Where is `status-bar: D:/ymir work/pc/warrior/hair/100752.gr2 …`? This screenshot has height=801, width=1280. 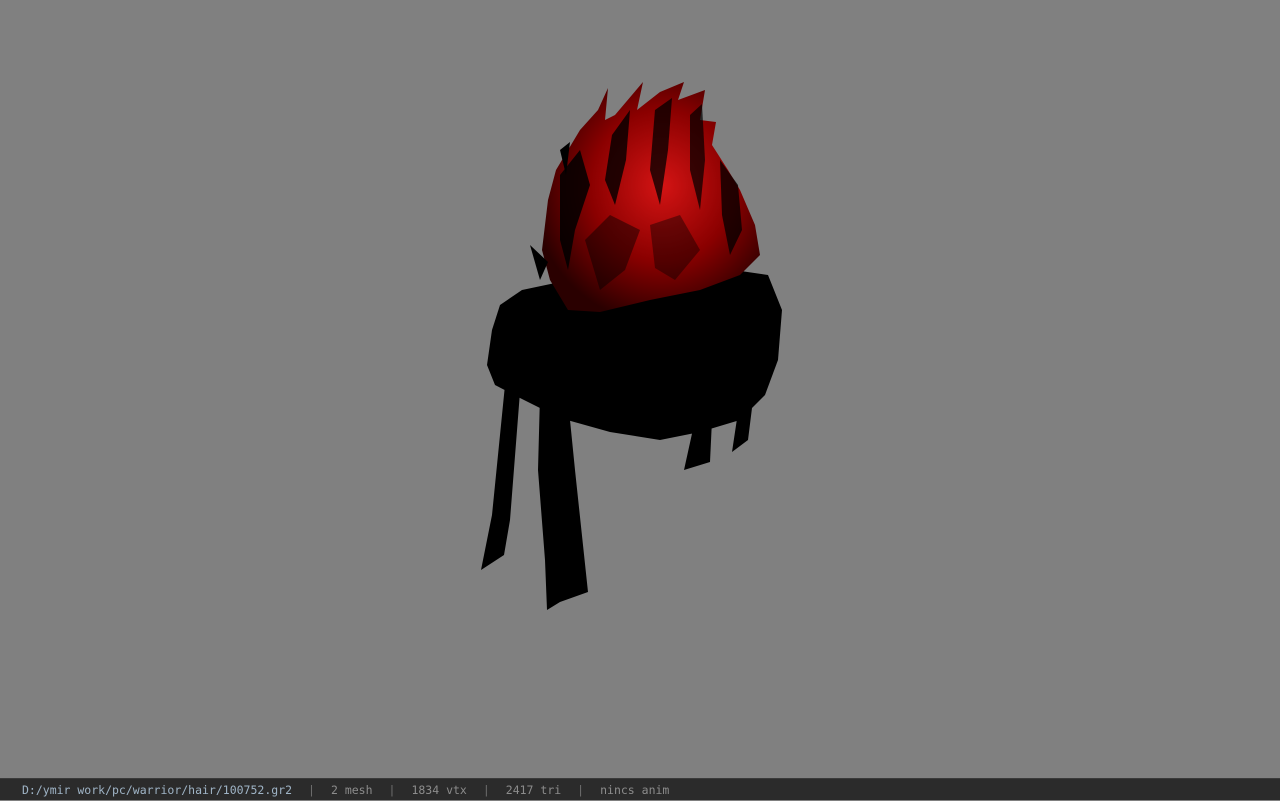
status-bar: D:/ymir work/pc/warrior/hair/100752.gr2 … is located at coordinates (640, 789).